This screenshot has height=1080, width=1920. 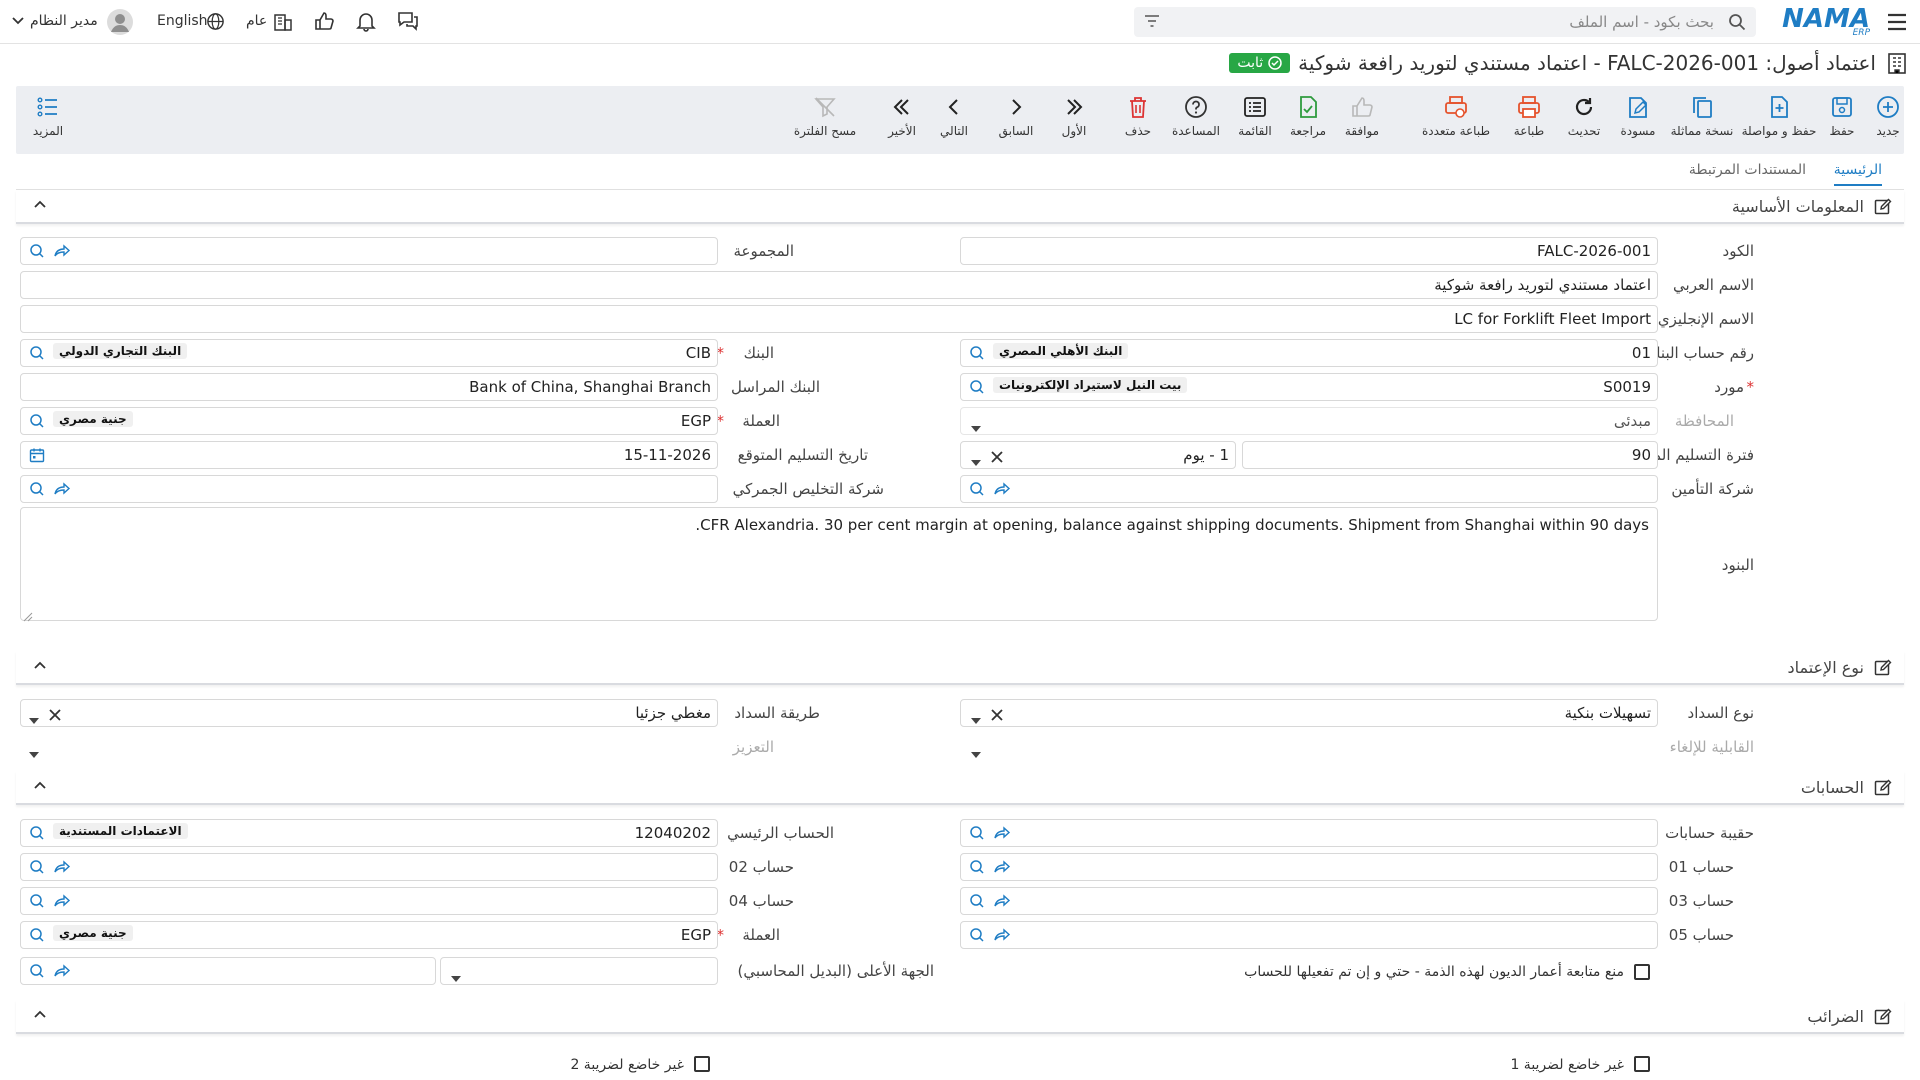 What do you see at coordinates (579, 971) in the screenshot?
I see `parent-entity-type-select` at bounding box center [579, 971].